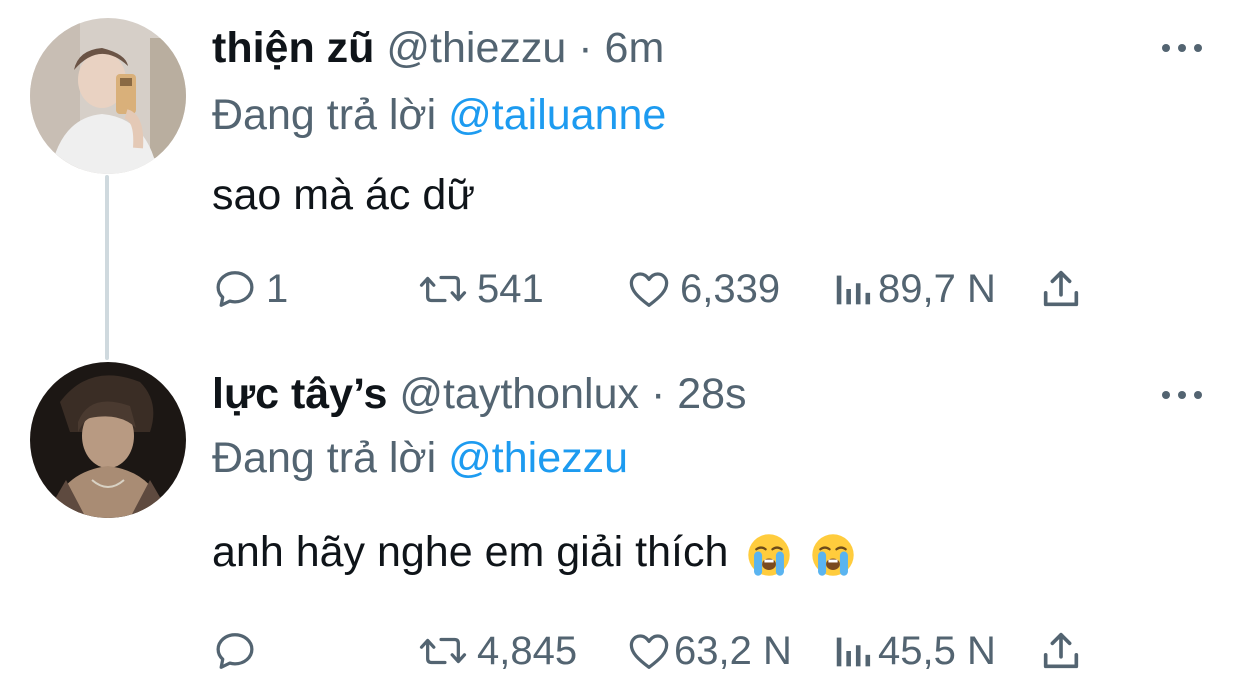 The width and height of the screenshot is (1242, 695). I want to click on timestamp: 28s, so click(711, 394).